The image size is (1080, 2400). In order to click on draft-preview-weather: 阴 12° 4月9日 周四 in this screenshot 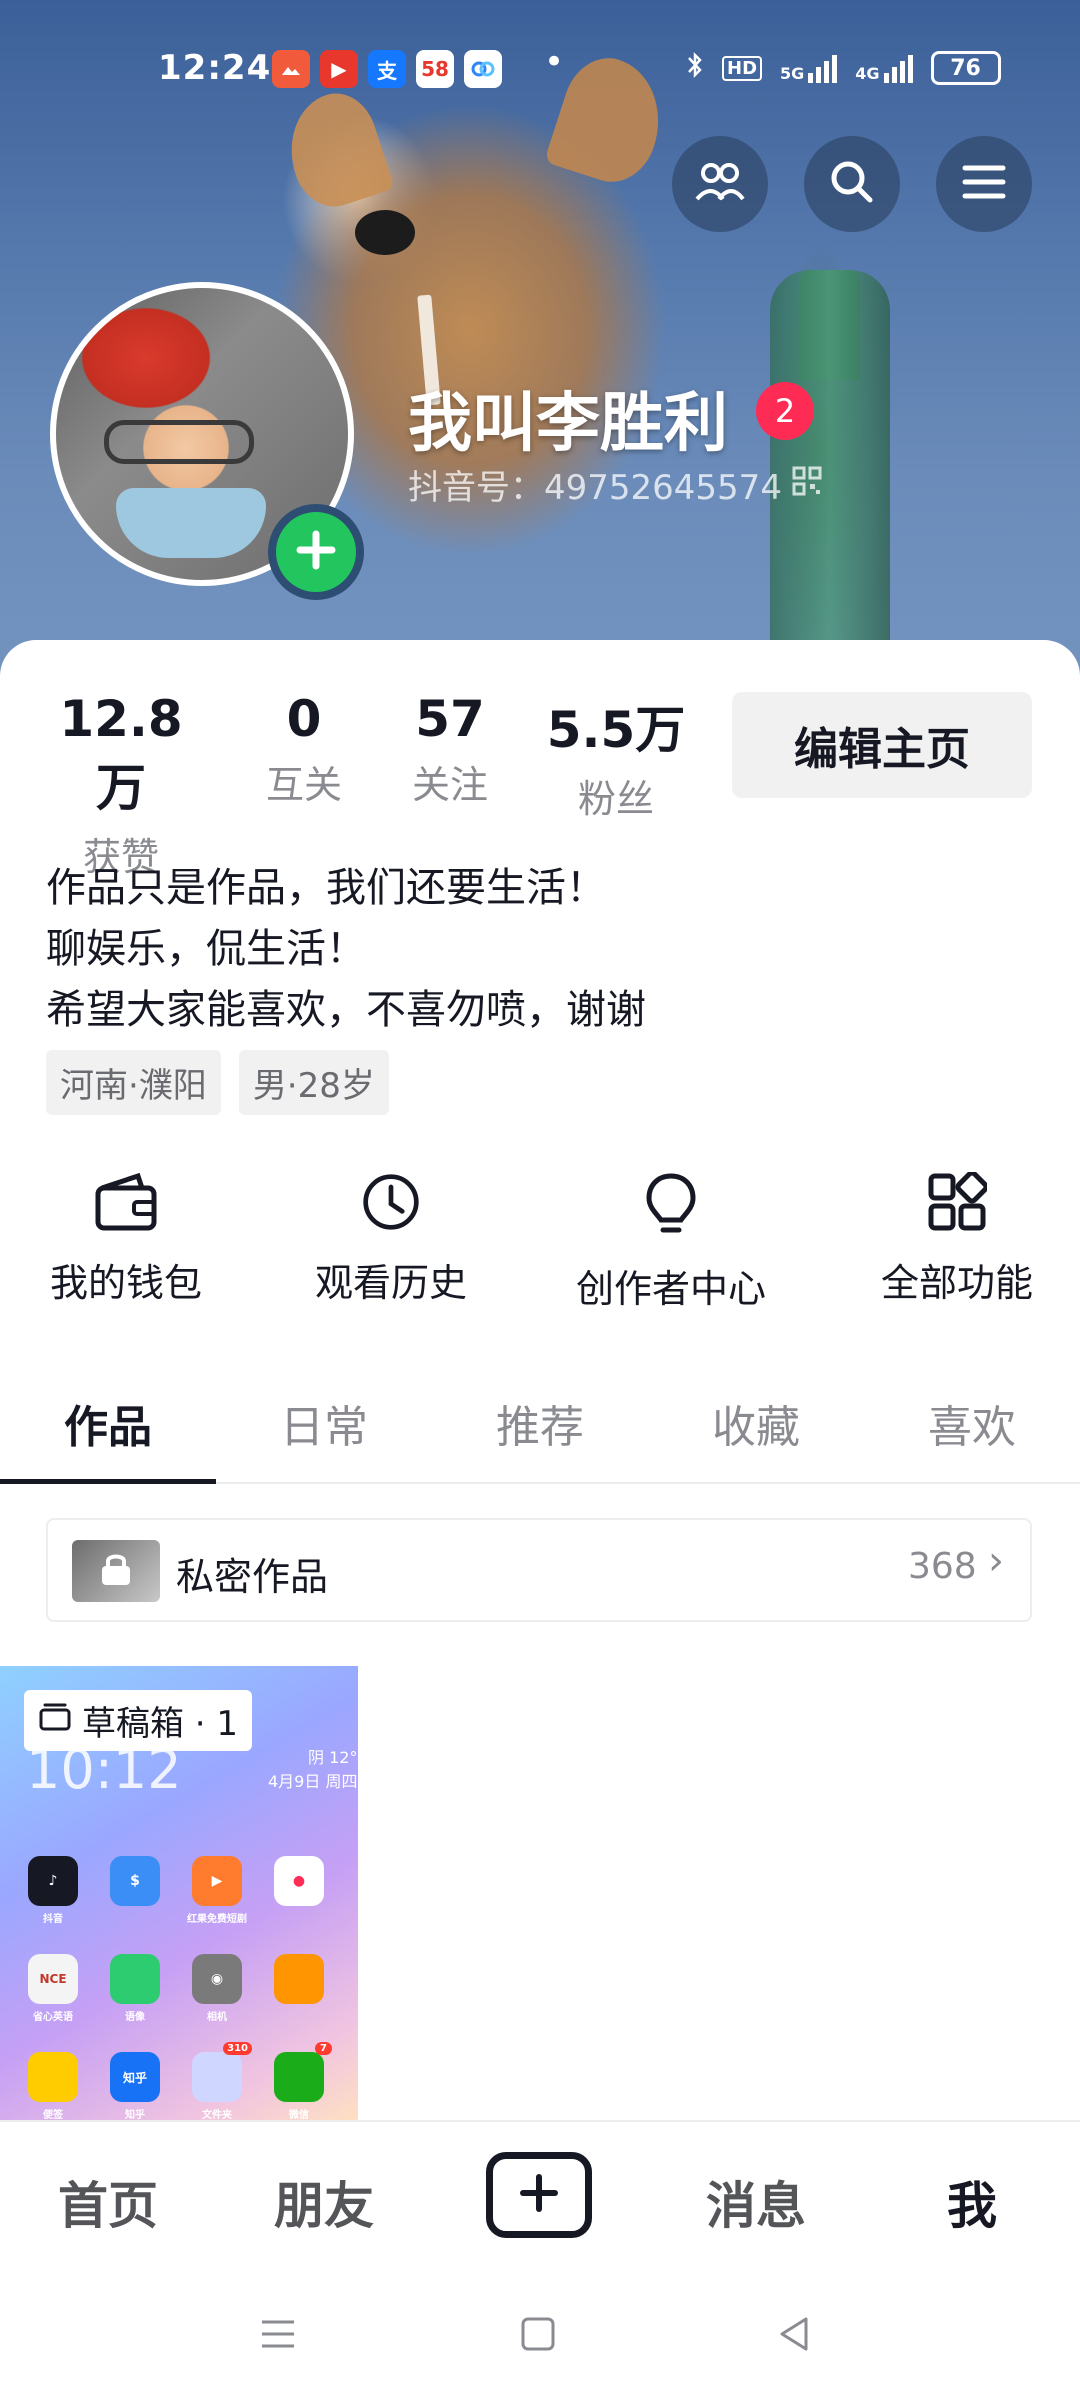, I will do `click(312, 1768)`.